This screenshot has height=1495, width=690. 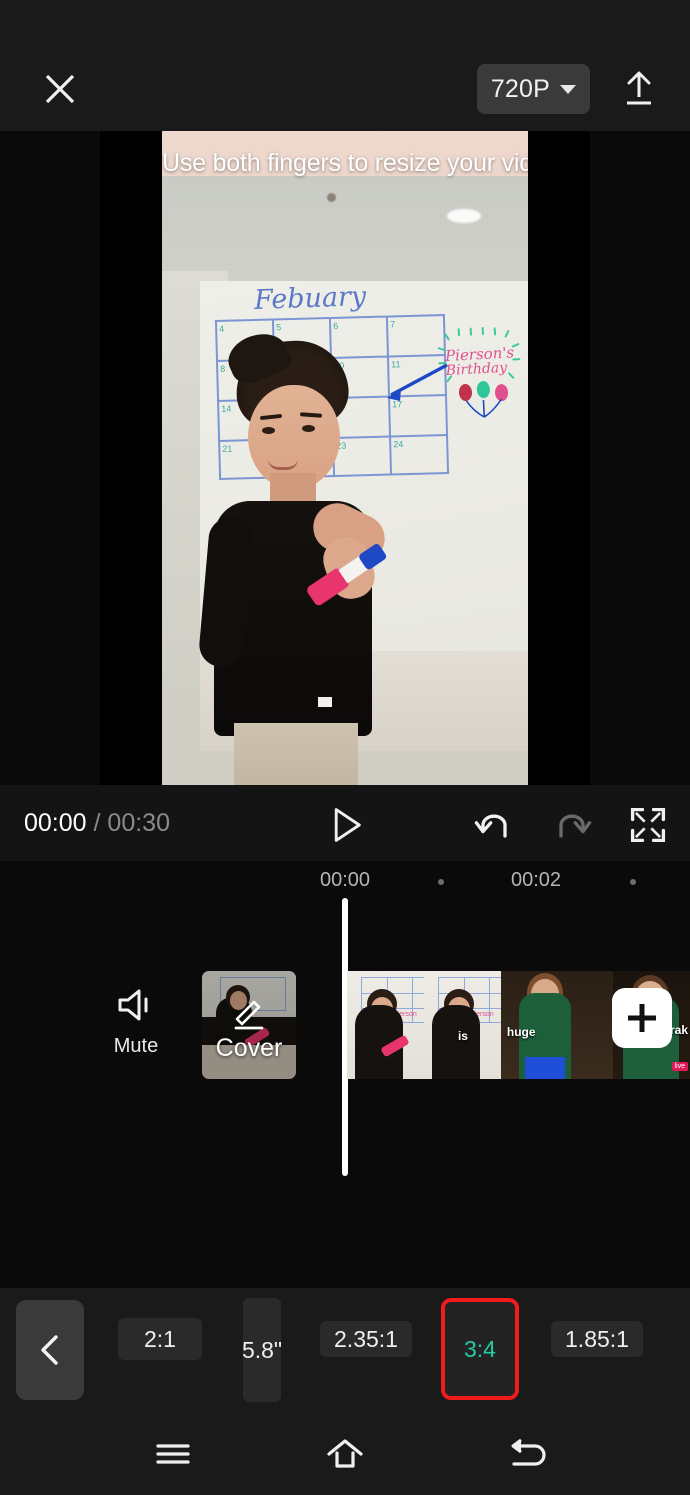 I want to click on top-bar: 720P, so click(x=345, y=65).